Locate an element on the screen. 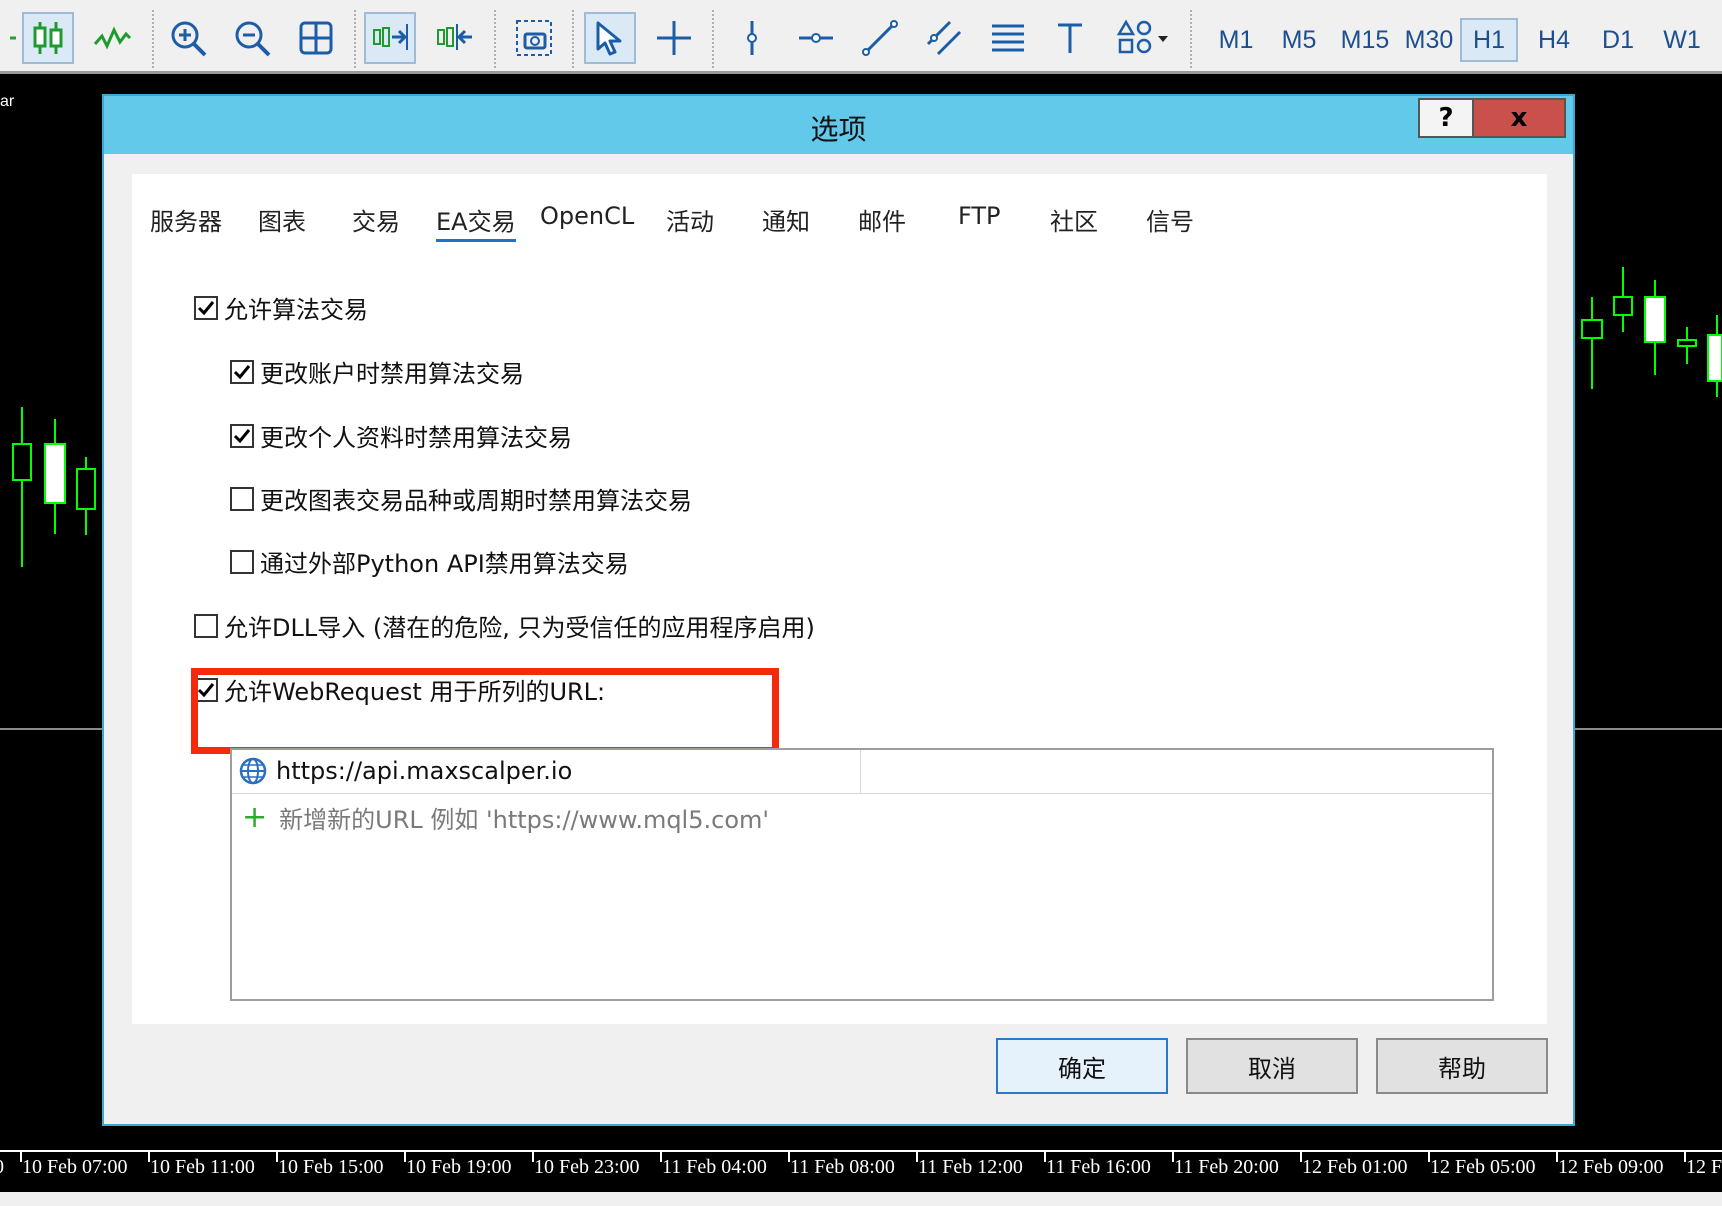  option-label: 更改个人资料时禁用算法交易 is located at coordinates (416, 438).